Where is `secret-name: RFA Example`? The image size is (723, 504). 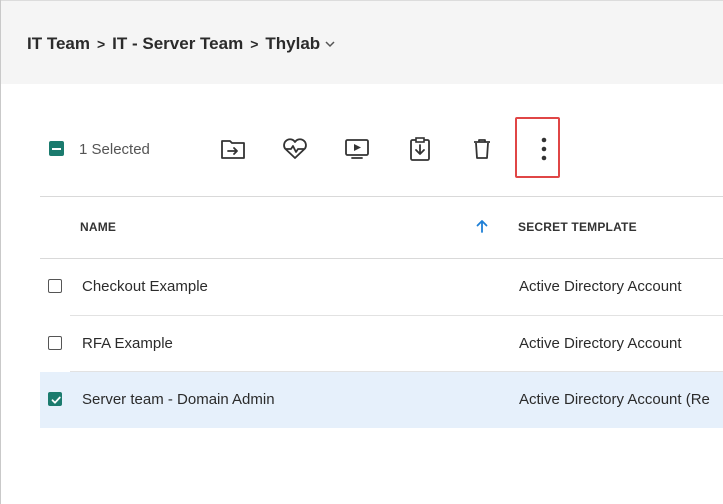 secret-name: RFA Example is located at coordinates (127, 343).